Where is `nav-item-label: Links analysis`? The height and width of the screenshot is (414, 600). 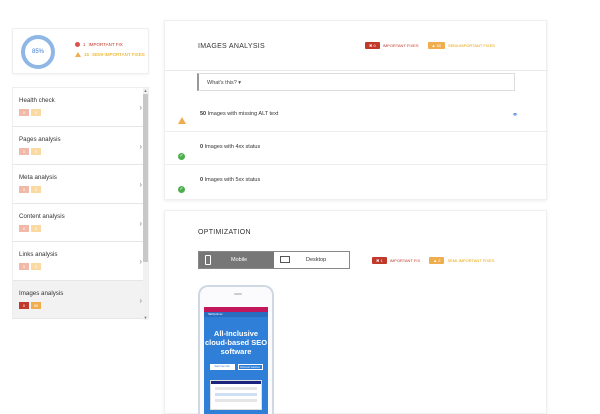 nav-item-label: Links analysis is located at coordinates (38, 254).